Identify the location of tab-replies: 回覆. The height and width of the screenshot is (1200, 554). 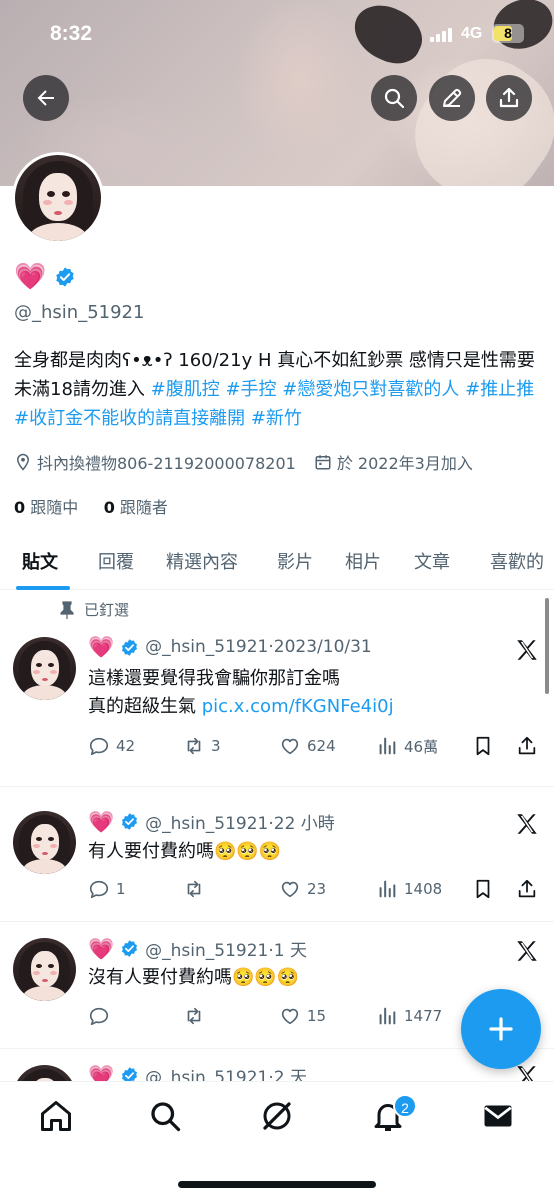
(116, 561).